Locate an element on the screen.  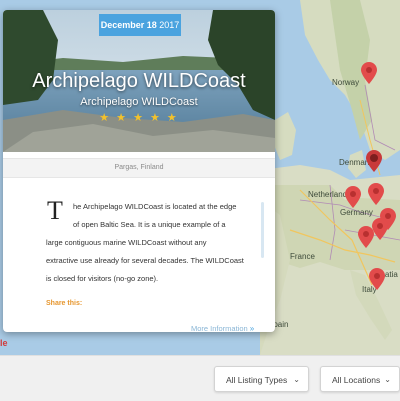
date-day: December 18 is located at coordinates (128, 25).